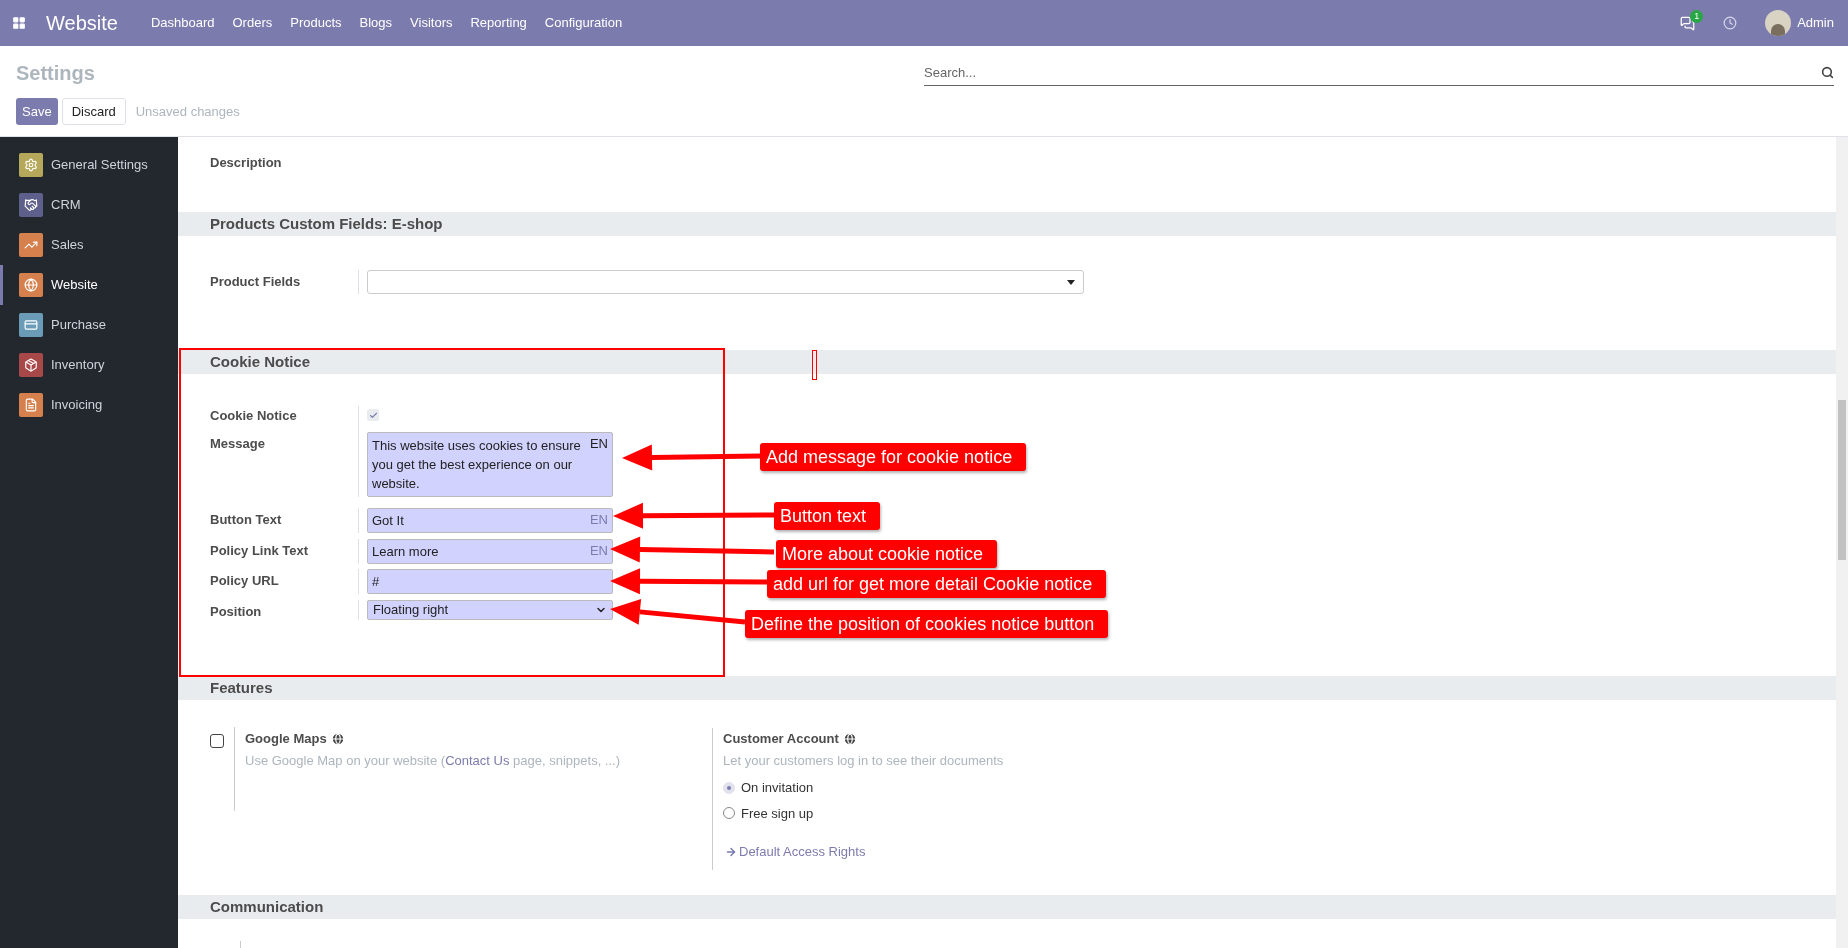  I want to click on sidebar-item: Inventory, so click(89, 365).